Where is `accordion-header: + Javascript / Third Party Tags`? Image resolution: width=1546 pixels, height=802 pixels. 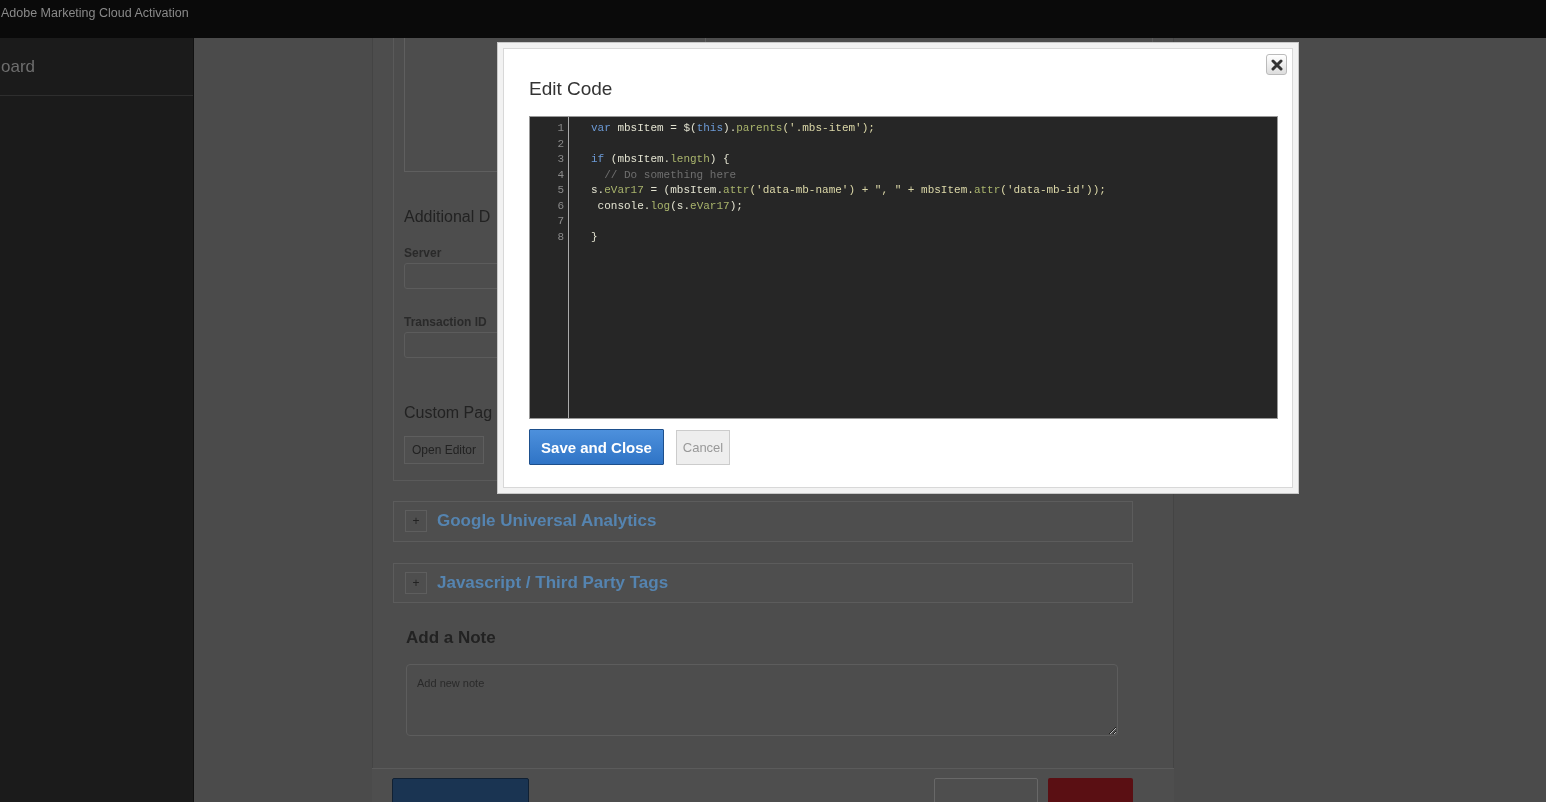 accordion-header: + Javascript / Third Party Tags is located at coordinates (763, 583).